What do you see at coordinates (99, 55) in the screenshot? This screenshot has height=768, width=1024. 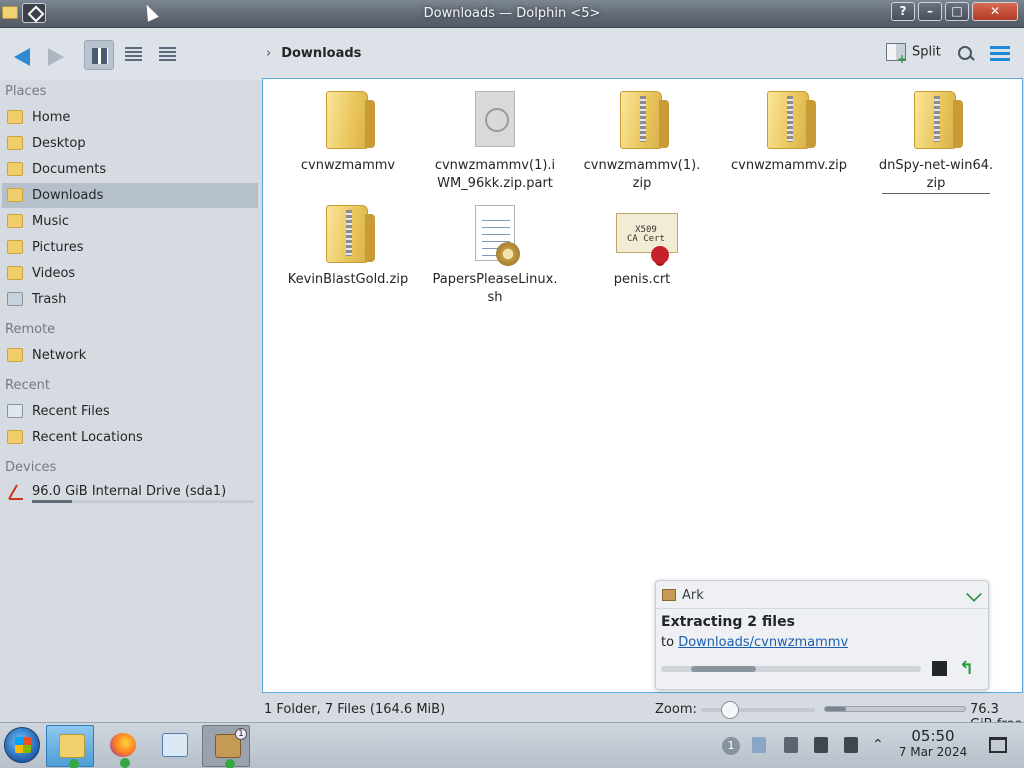 I see `icons-view-button` at bounding box center [99, 55].